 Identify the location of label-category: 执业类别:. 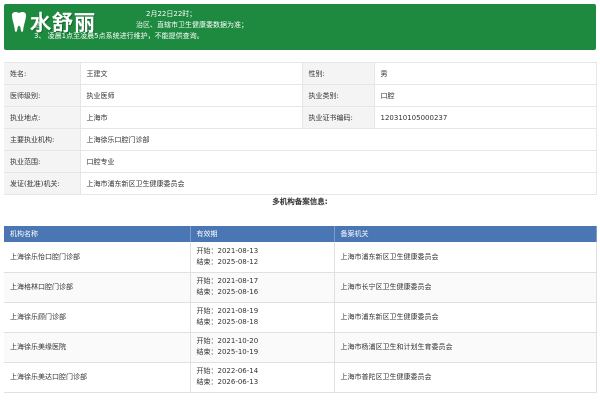
(338, 95).